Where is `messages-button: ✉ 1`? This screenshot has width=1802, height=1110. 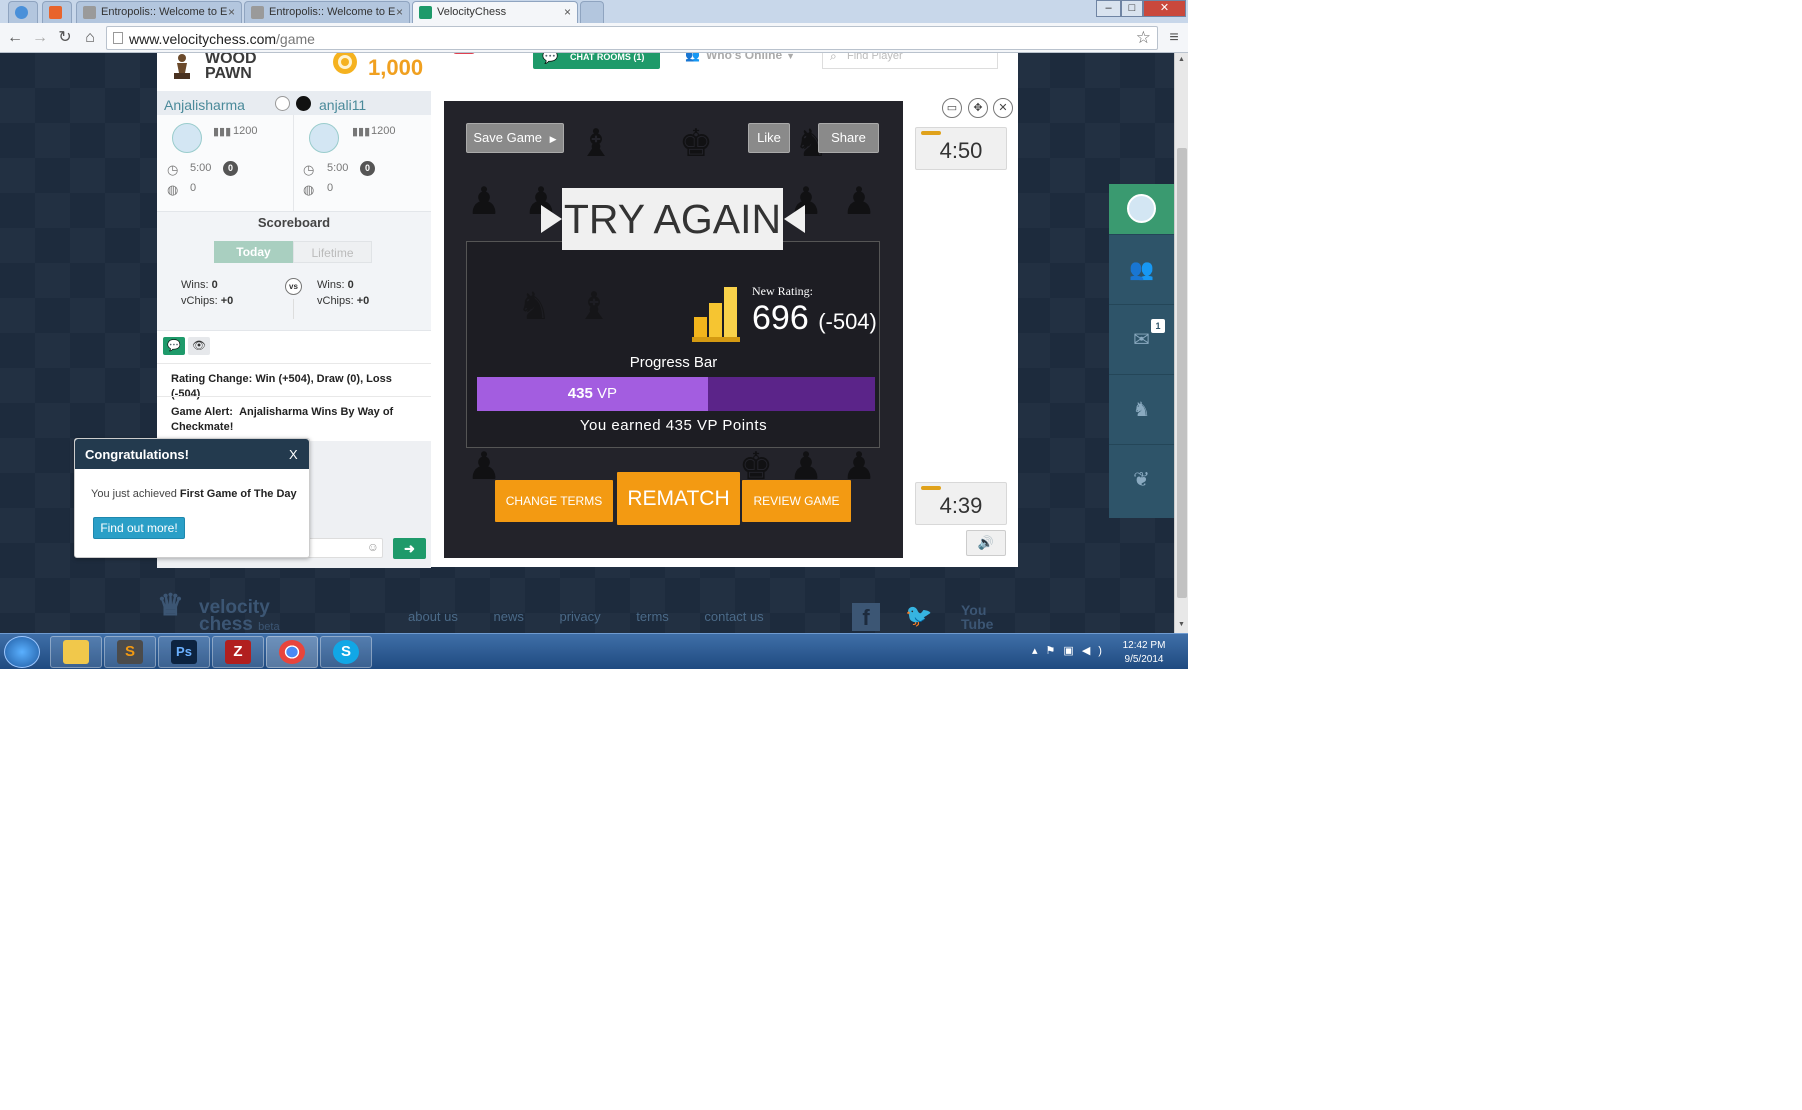 messages-button: ✉ 1 is located at coordinates (1141, 339).